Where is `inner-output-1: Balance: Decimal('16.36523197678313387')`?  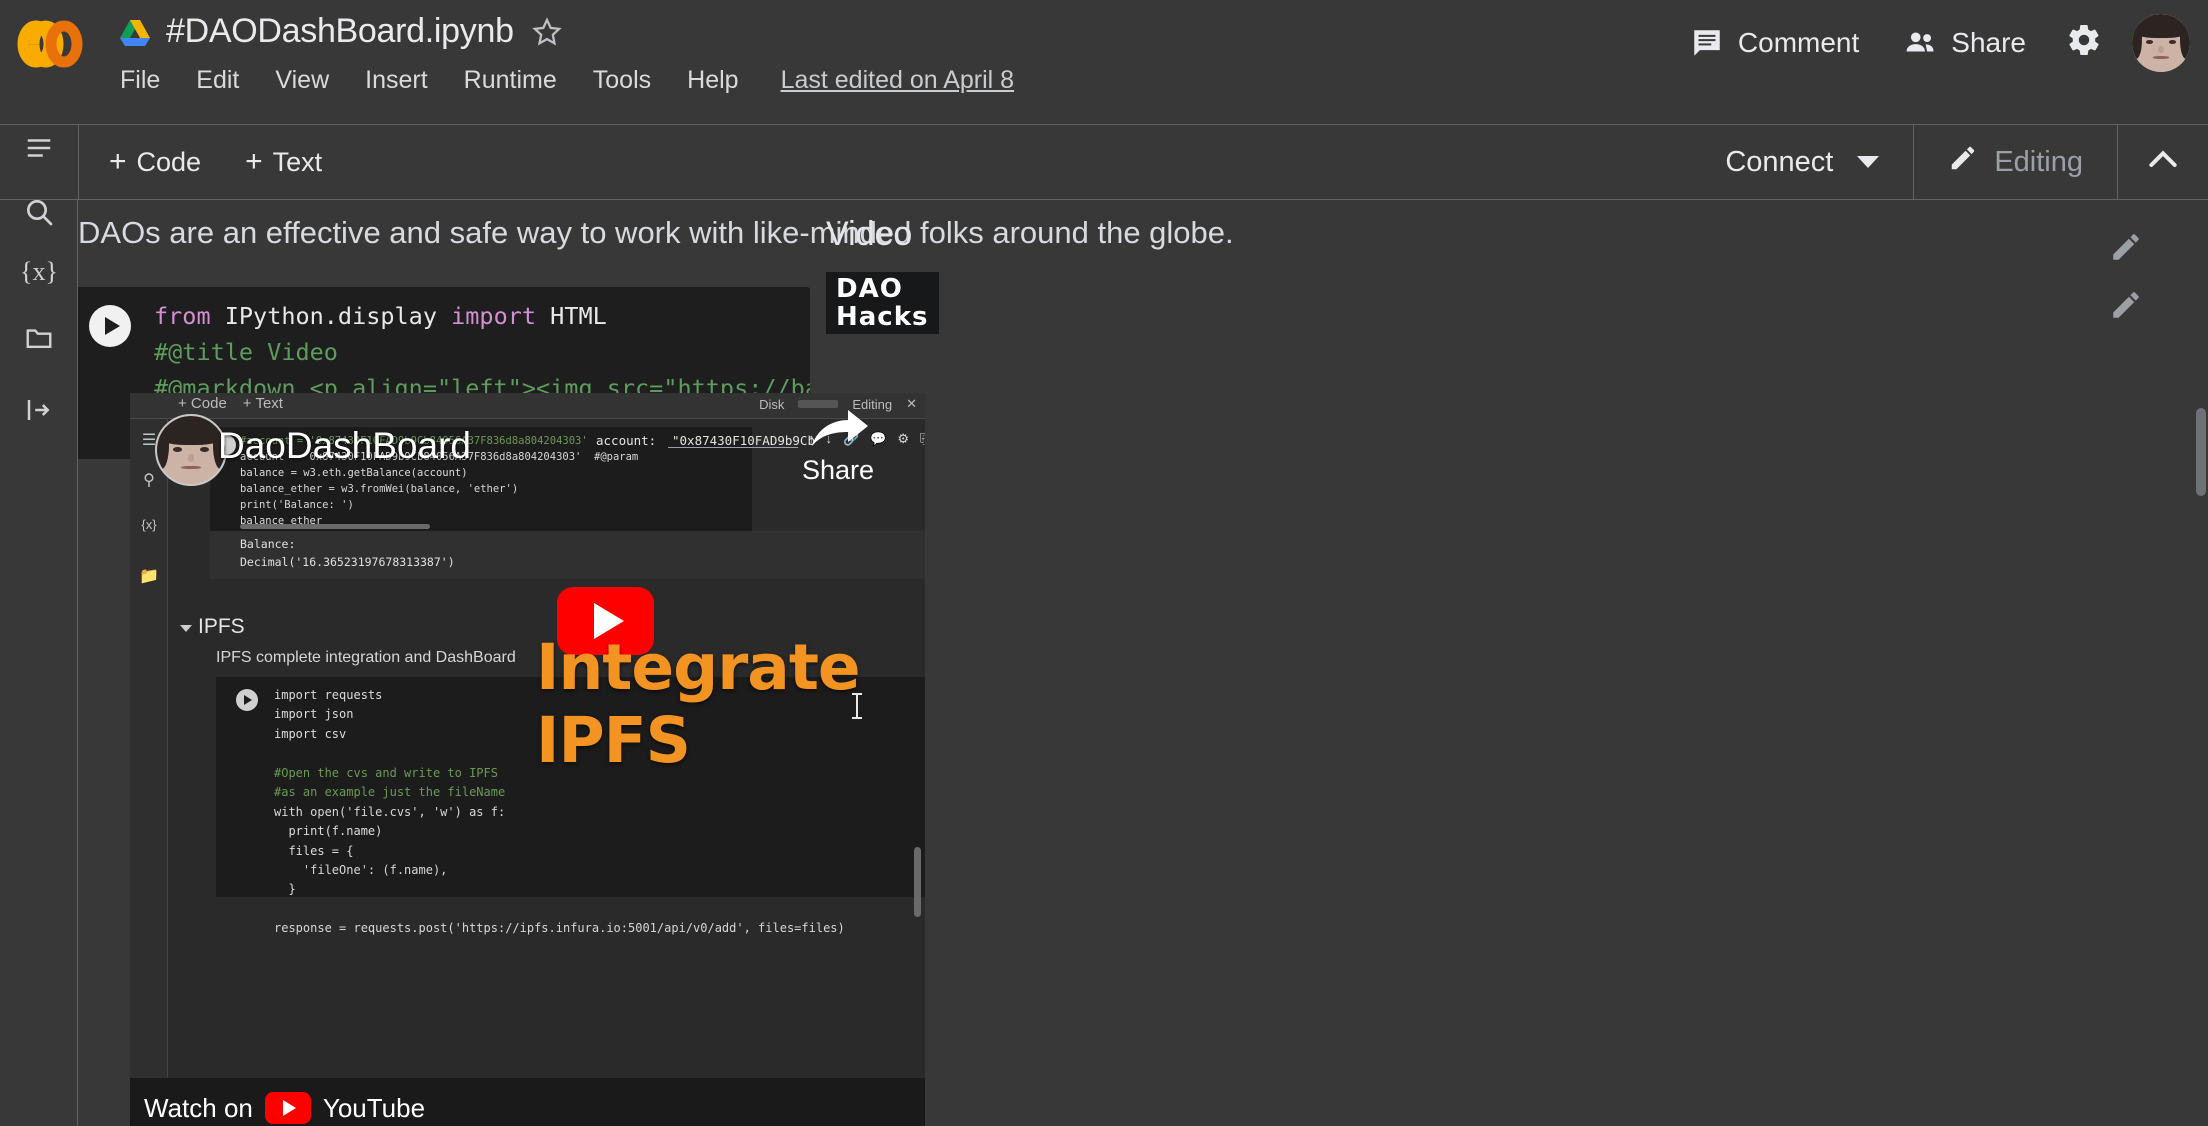 inner-output-1: Balance: Decimal('16.36523197678313387') is located at coordinates (567, 555).